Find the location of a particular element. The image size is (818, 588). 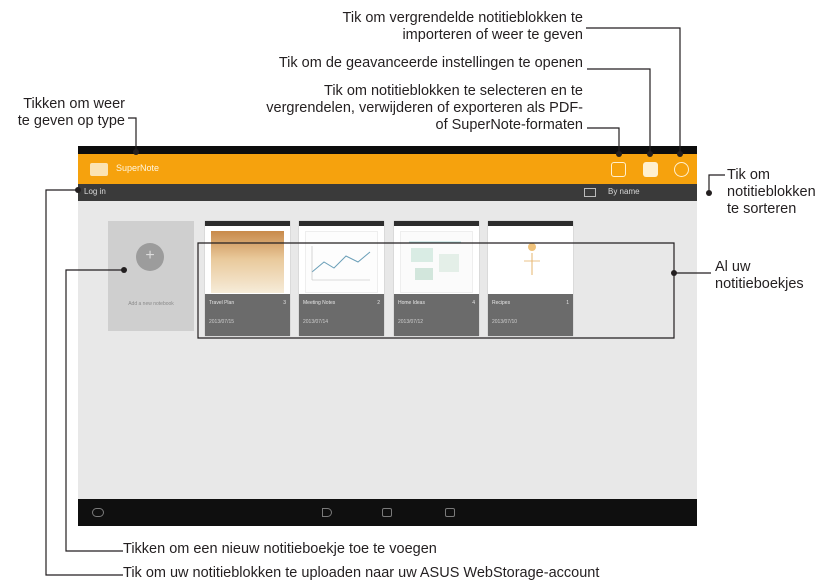

back-icon is located at coordinates (327, 512).